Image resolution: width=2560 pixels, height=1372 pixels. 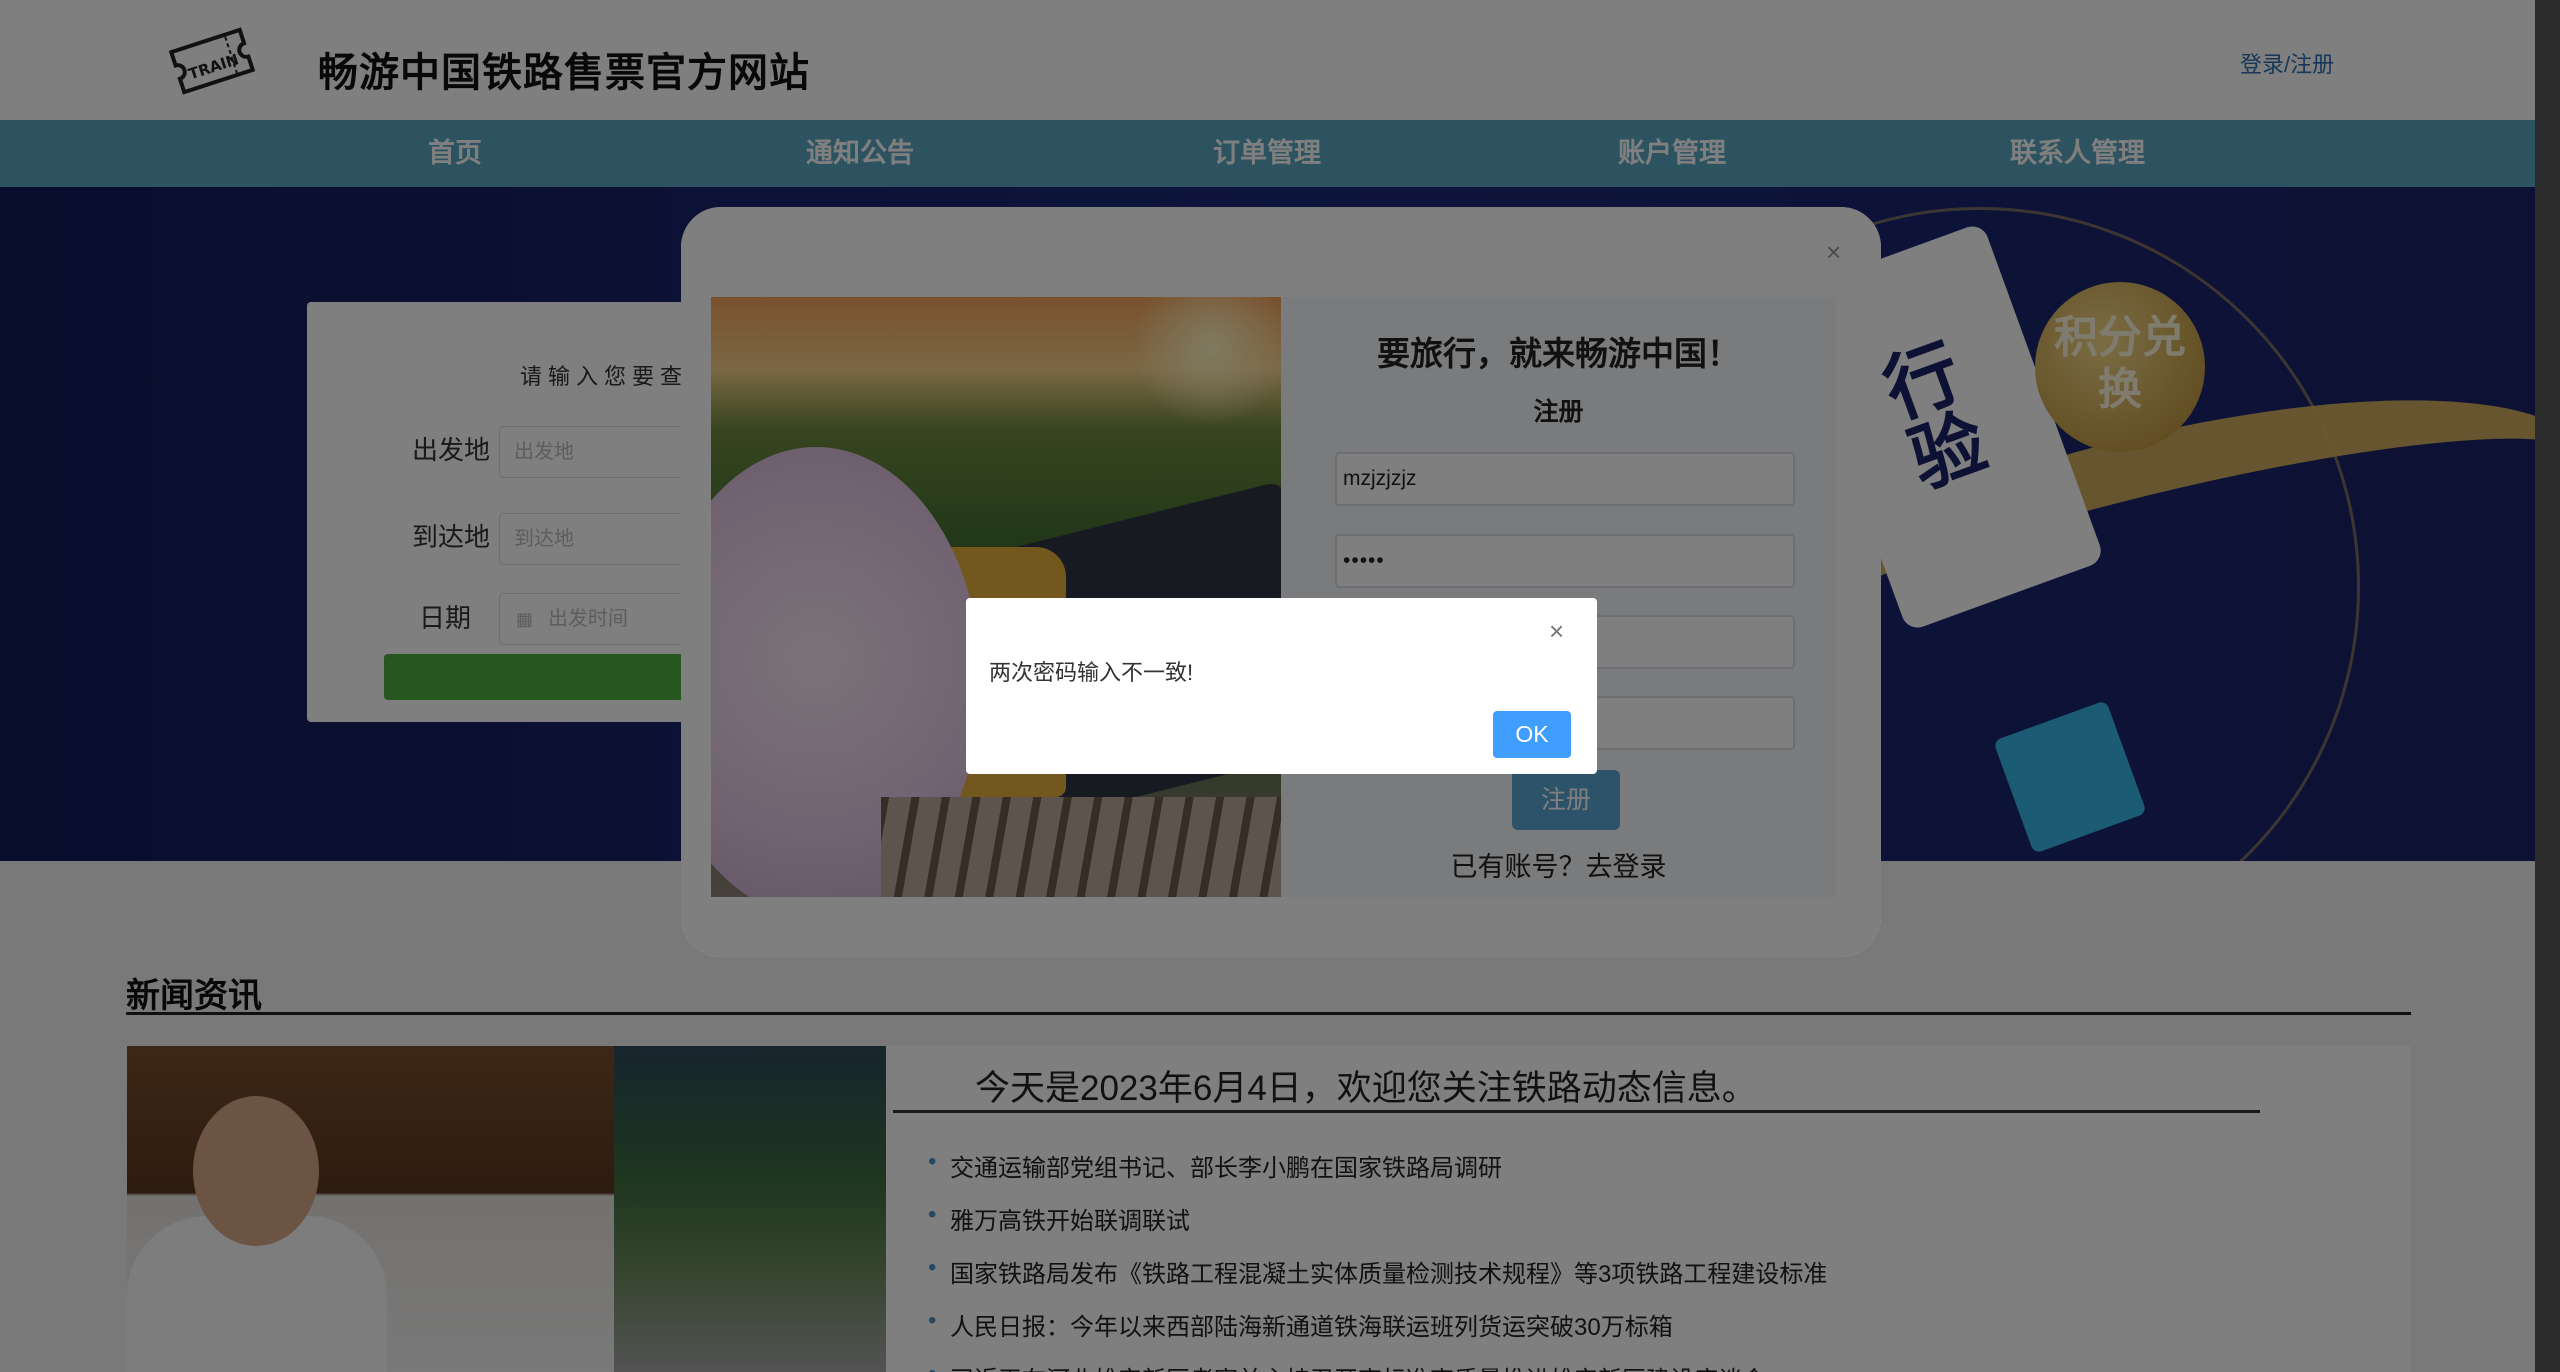 What do you see at coordinates (1556, 631) in the screenshot?
I see `alert-close-icon: ×` at bounding box center [1556, 631].